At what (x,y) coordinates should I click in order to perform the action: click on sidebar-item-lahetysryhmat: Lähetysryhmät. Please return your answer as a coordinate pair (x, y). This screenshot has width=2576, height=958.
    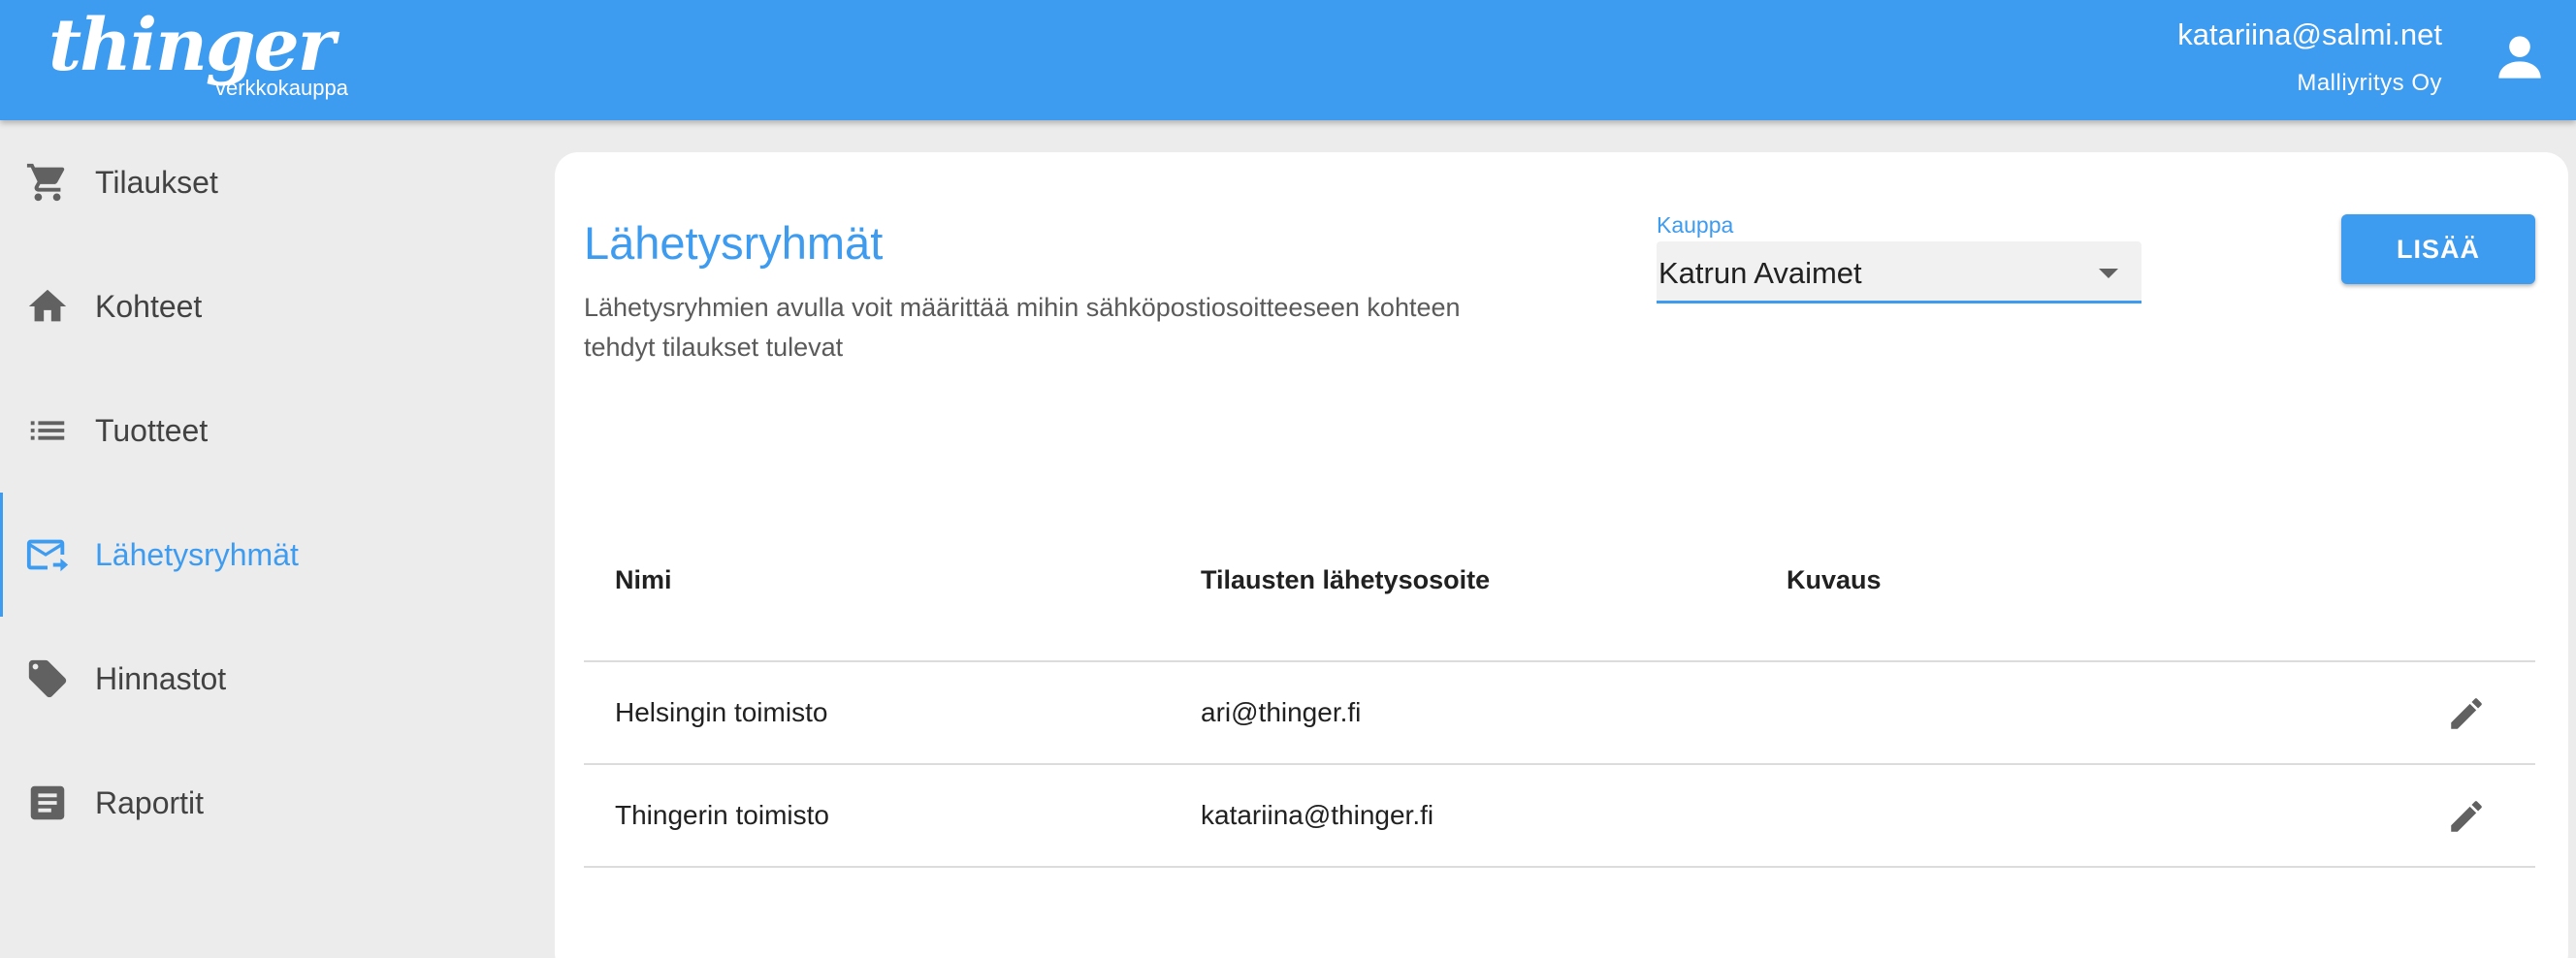
    Looking at the image, I should click on (276, 555).